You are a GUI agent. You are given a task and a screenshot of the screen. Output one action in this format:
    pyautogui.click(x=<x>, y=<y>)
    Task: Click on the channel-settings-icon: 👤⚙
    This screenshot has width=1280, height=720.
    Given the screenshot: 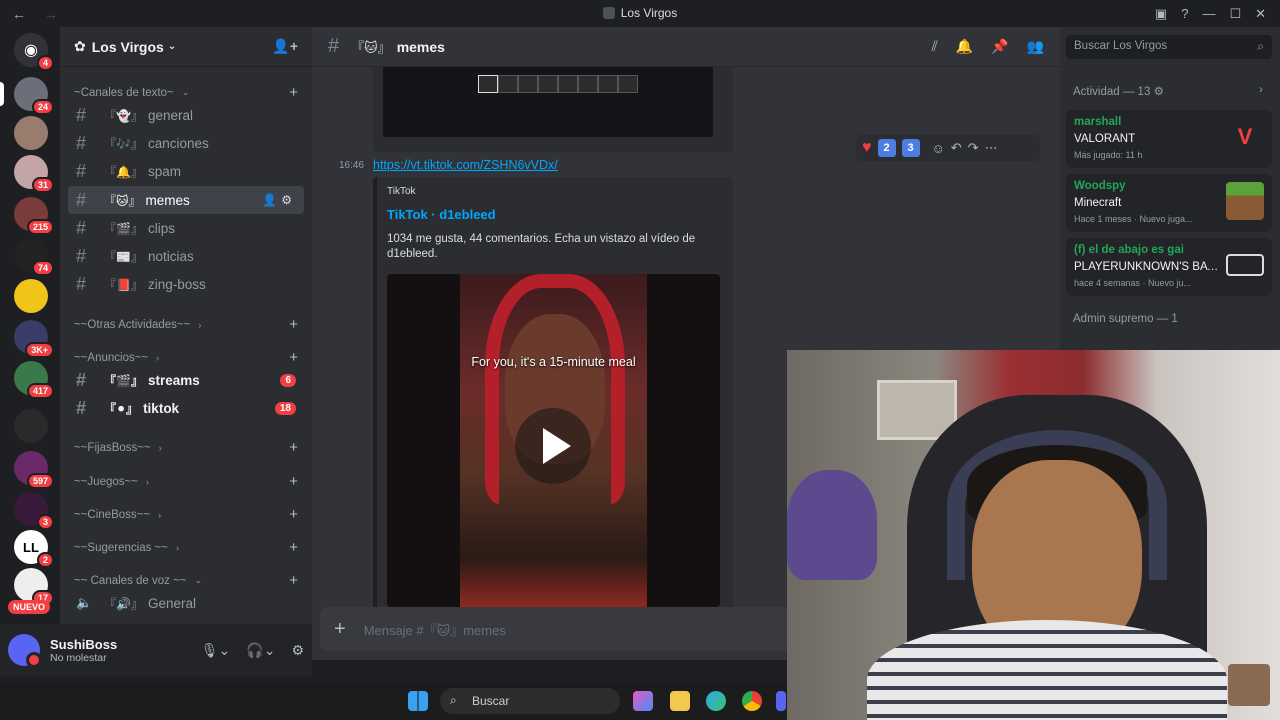 What is the action you would take?
    pyautogui.click(x=279, y=200)
    